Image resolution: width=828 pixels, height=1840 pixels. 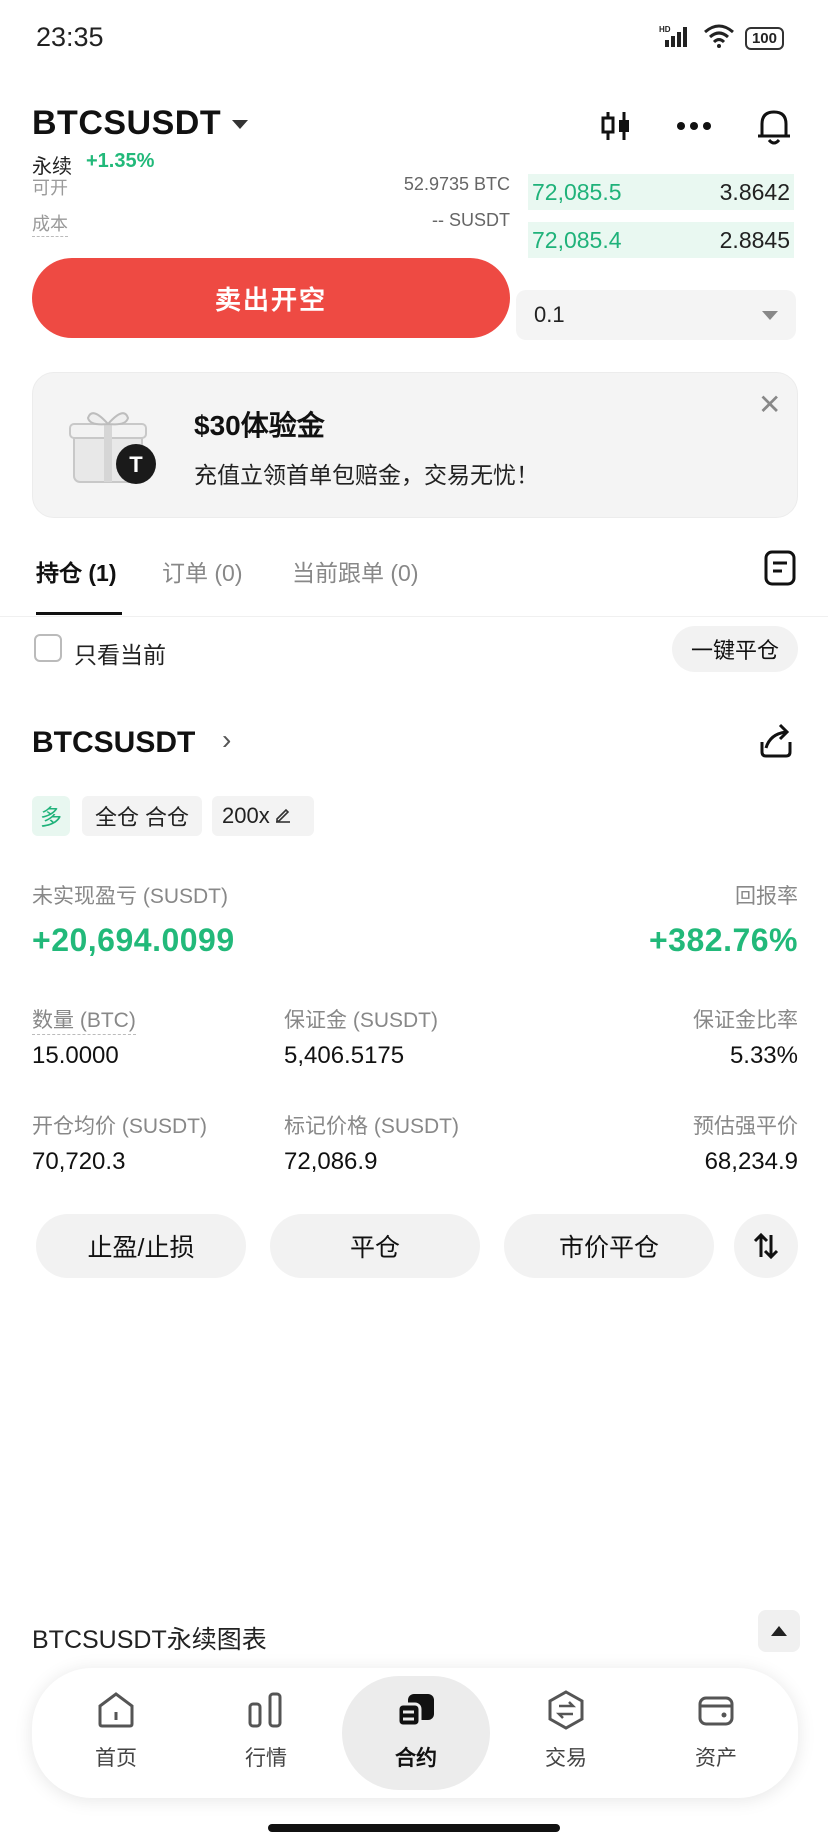 What do you see at coordinates (766, 896) in the screenshot?
I see `roe-label: 回报率` at bounding box center [766, 896].